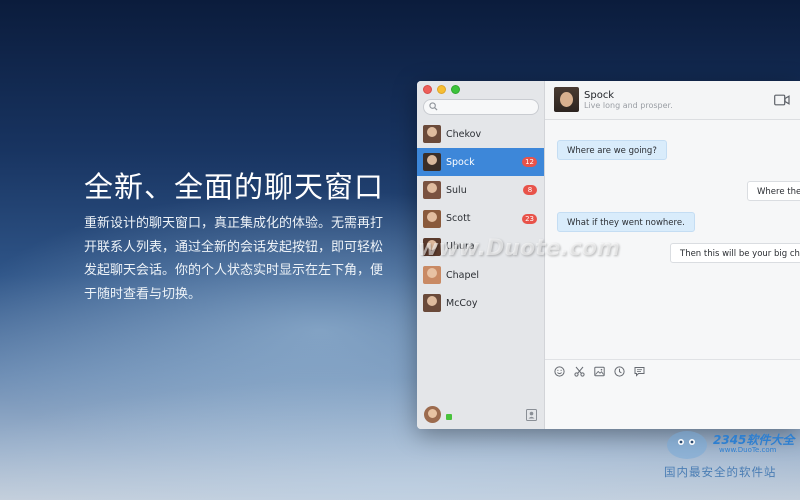  I want to click on message-bubble: Where they, so click(773, 191).